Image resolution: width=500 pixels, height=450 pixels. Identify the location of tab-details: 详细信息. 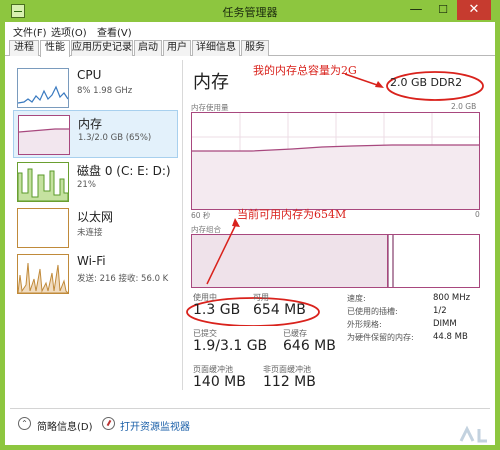
(216, 48).